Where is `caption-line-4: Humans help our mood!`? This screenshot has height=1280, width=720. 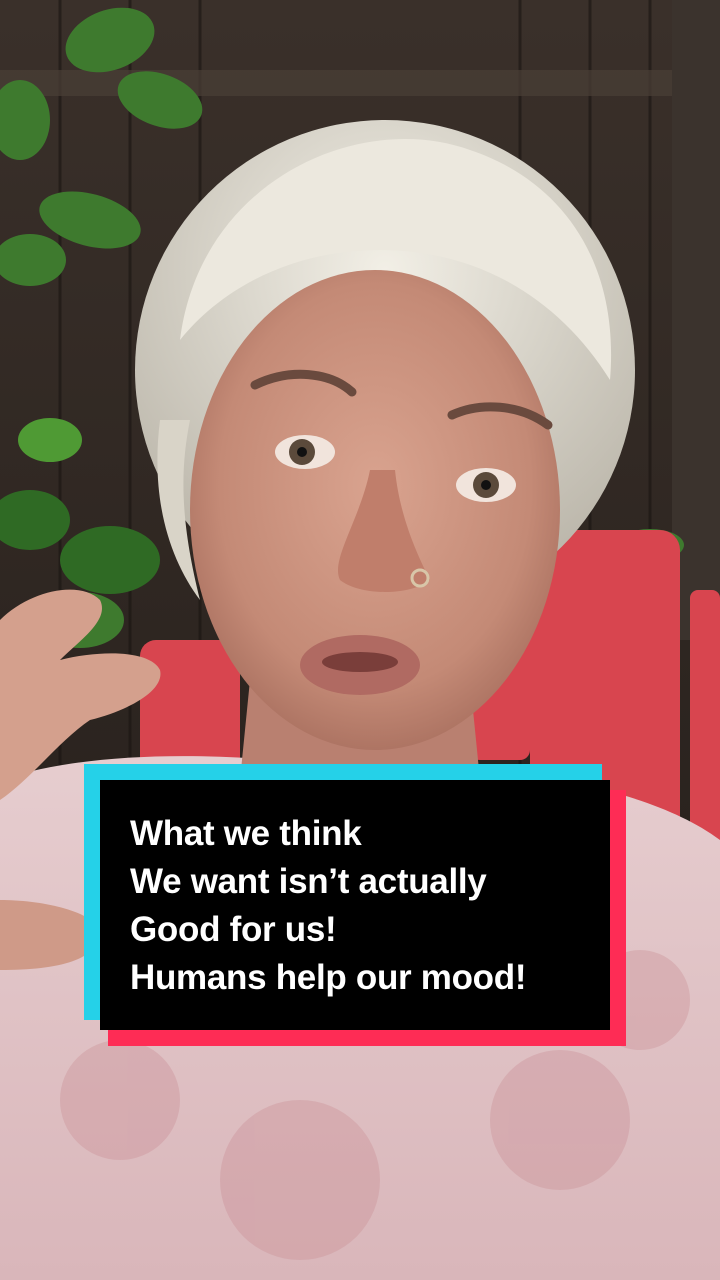
caption-line-4: Humans help our mood! is located at coordinates (328, 977).